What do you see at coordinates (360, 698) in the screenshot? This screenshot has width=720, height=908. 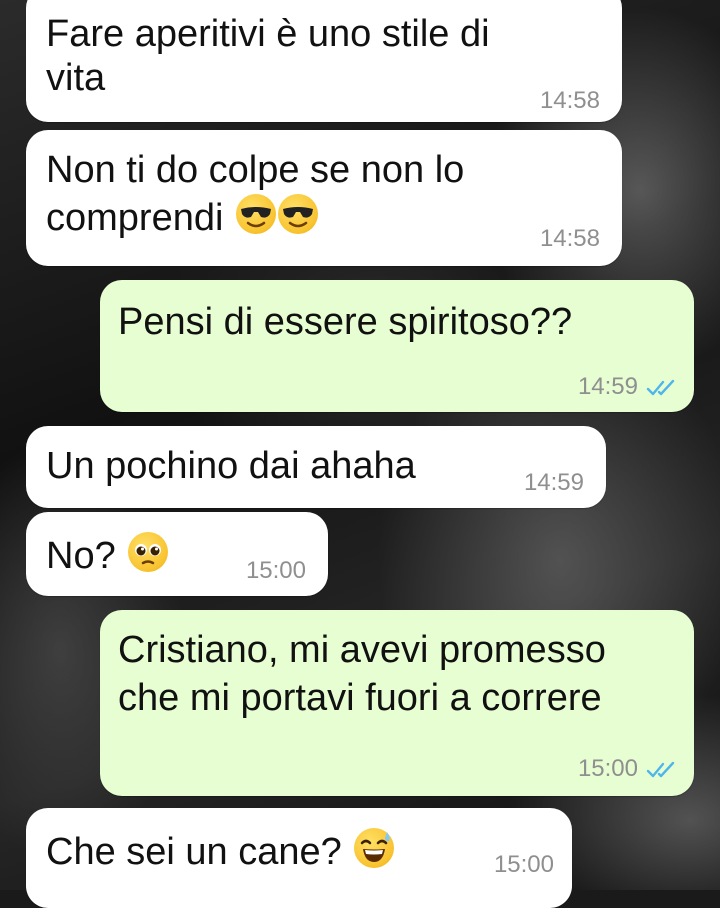 I see `message-text: che mi portavi fuori a correre` at bounding box center [360, 698].